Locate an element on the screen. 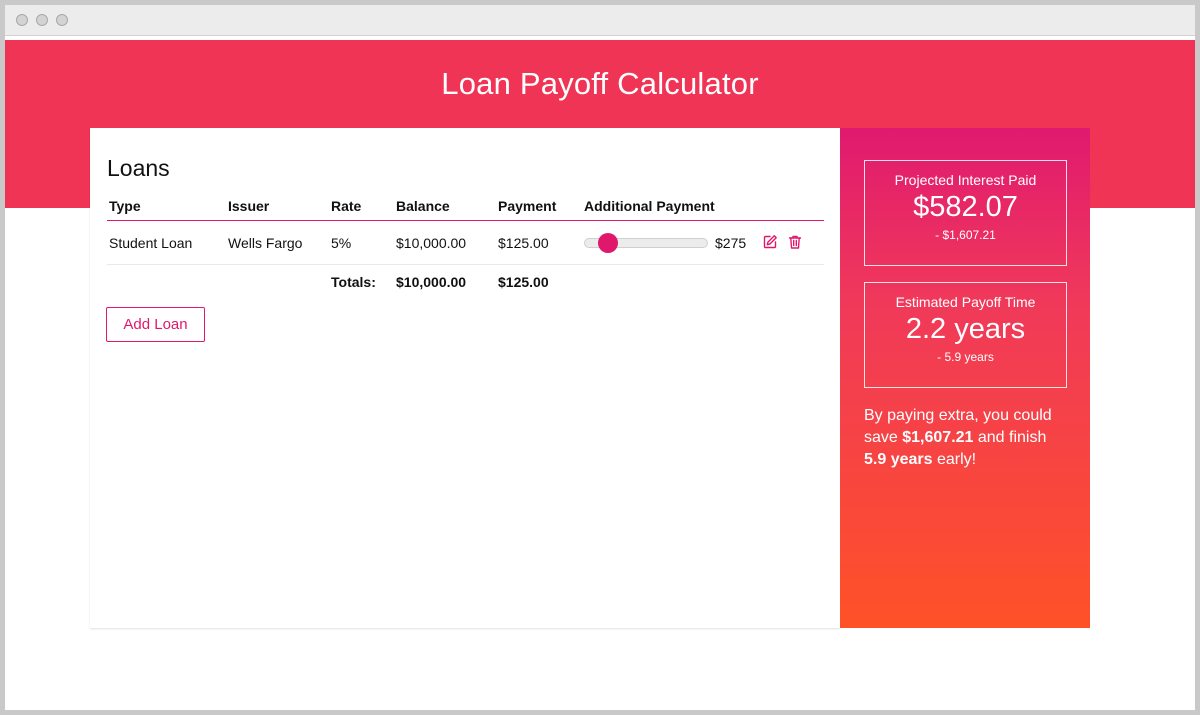 This screenshot has height=715, width=1200. loan-issuer-cell: Wells Fargo is located at coordinates (265, 243).